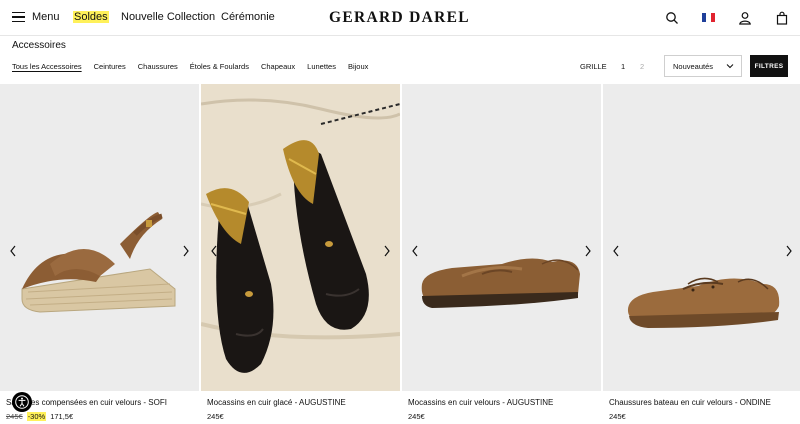 The width and height of the screenshot is (800, 424). I want to click on brand-logo: GERARD DAREL, so click(400, 18).